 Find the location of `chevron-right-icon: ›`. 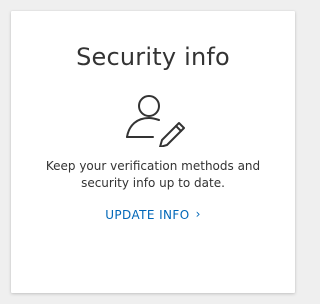

chevron-right-icon: › is located at coordinates (198, 214).